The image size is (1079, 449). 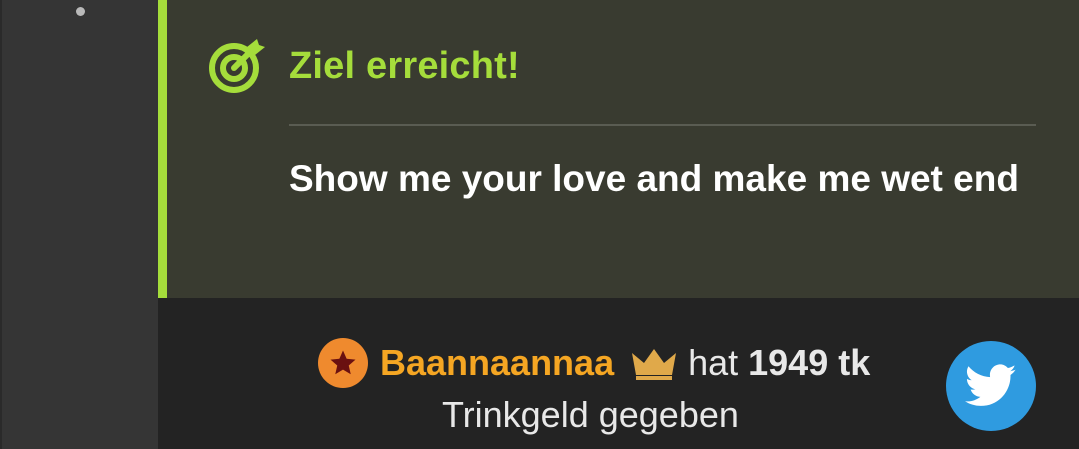 I want to click on twitter-bird-icon, so click(x=991, y=385).